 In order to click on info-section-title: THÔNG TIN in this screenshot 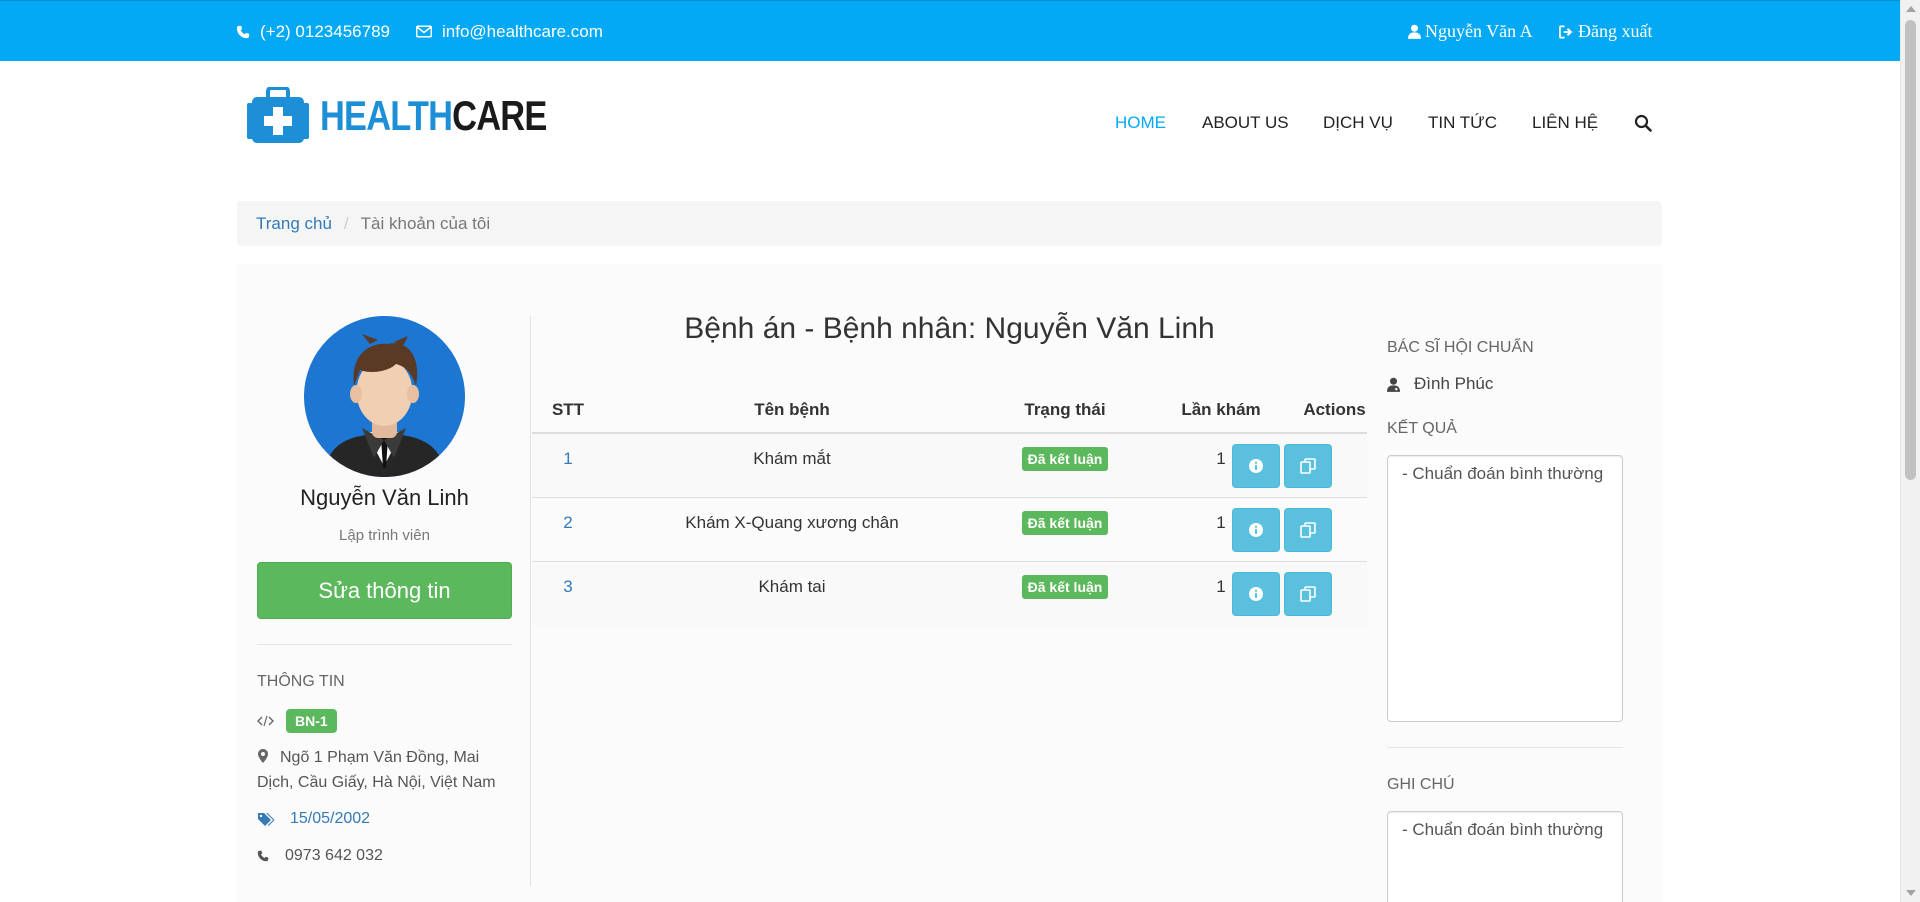, I will do `click(301, 681)`.